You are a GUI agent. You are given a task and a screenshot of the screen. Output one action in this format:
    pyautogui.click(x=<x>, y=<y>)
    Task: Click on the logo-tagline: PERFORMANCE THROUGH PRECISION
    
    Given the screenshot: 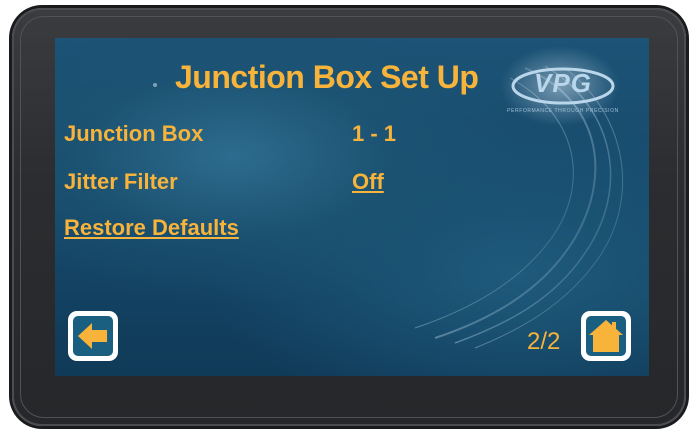 What is the action you would take?
    pyautogui.click(x=563, y=111)
    